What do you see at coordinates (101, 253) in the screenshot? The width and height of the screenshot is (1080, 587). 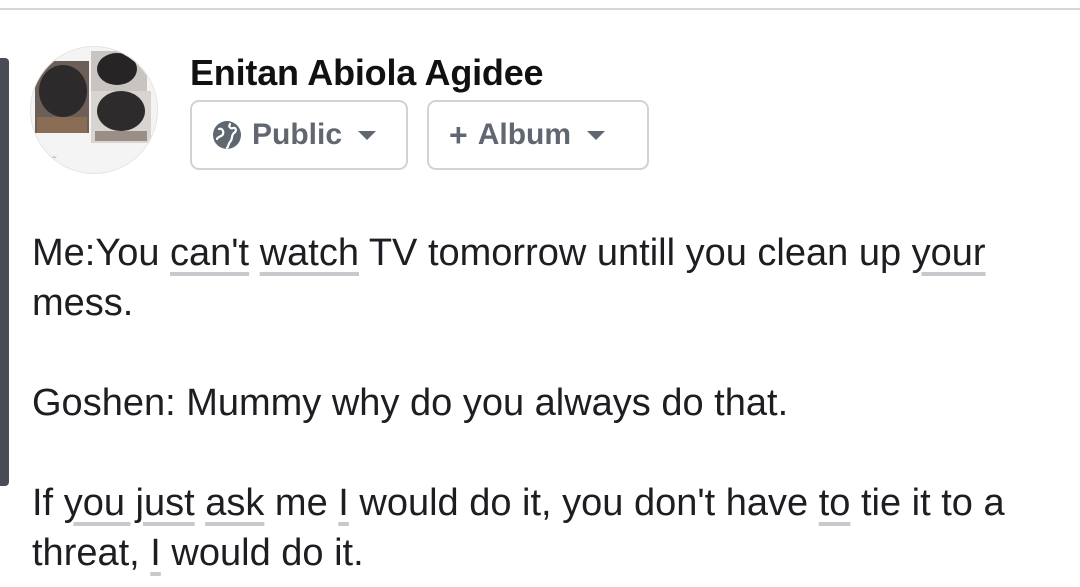 I see `post-text-segment: Me:You` at bounding box center [101, 253].